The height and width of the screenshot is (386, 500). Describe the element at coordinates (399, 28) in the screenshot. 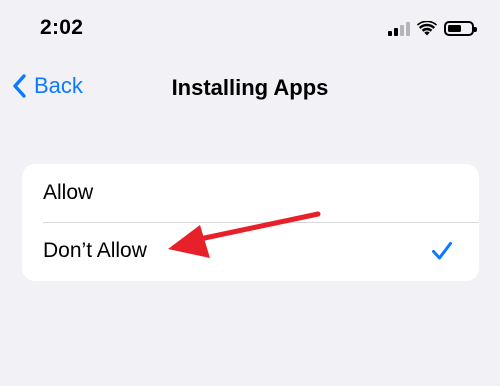

I see `cellular-signal-icon` at that location.